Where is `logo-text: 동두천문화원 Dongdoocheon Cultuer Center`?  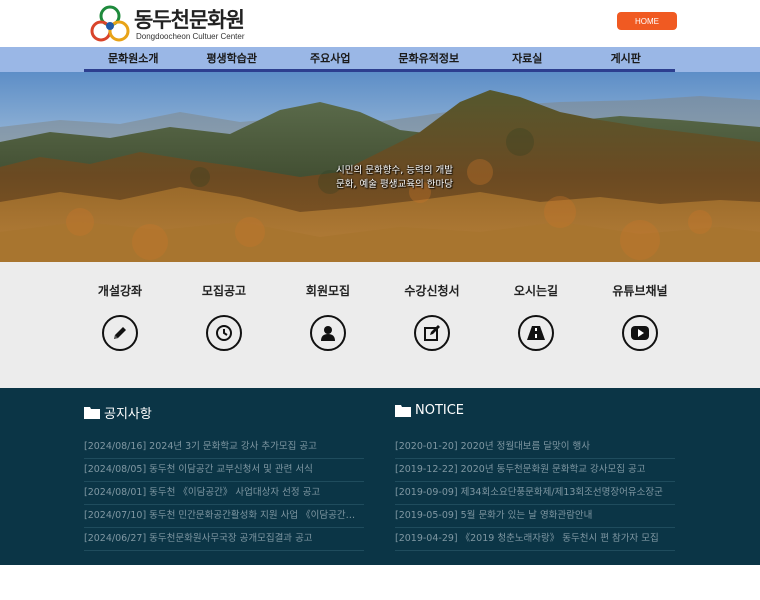 logo-text: 동두천문화원 Dongdoocheon Cultuer Center is located at coordinates (189, 25).